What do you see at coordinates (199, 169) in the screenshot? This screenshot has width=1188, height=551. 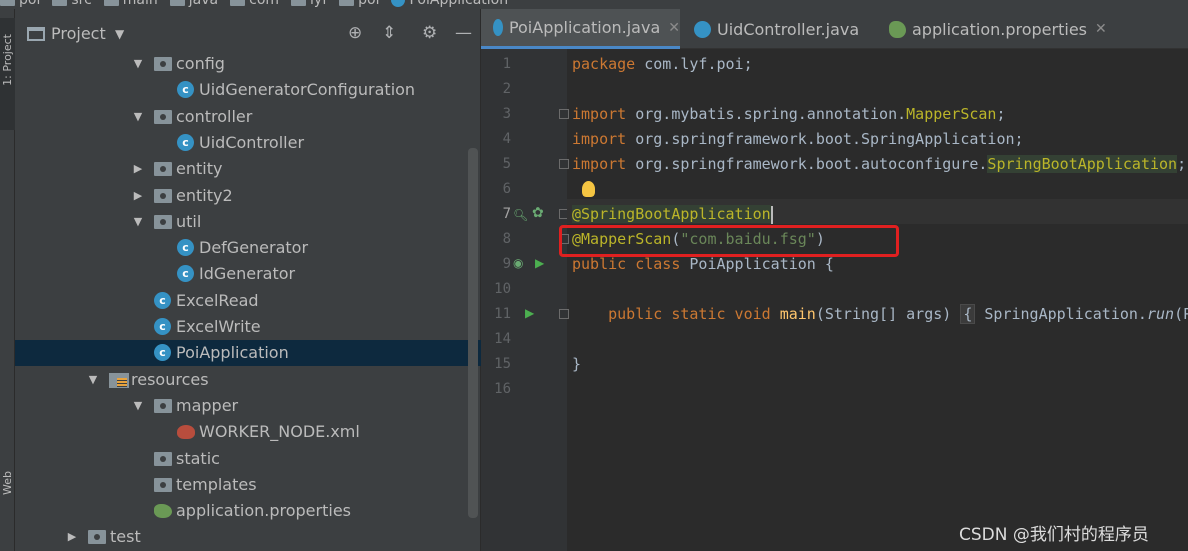 I see `tree-item-label: entity` at bounding box center [199, 169].